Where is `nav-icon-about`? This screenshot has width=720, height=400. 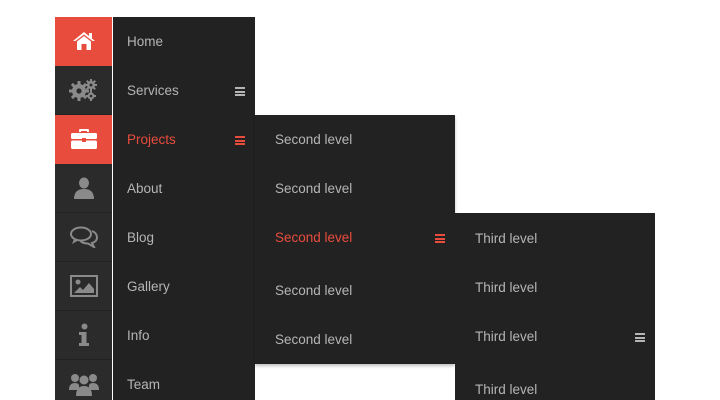 nav-icon-about is located at coordinates (83, 188).